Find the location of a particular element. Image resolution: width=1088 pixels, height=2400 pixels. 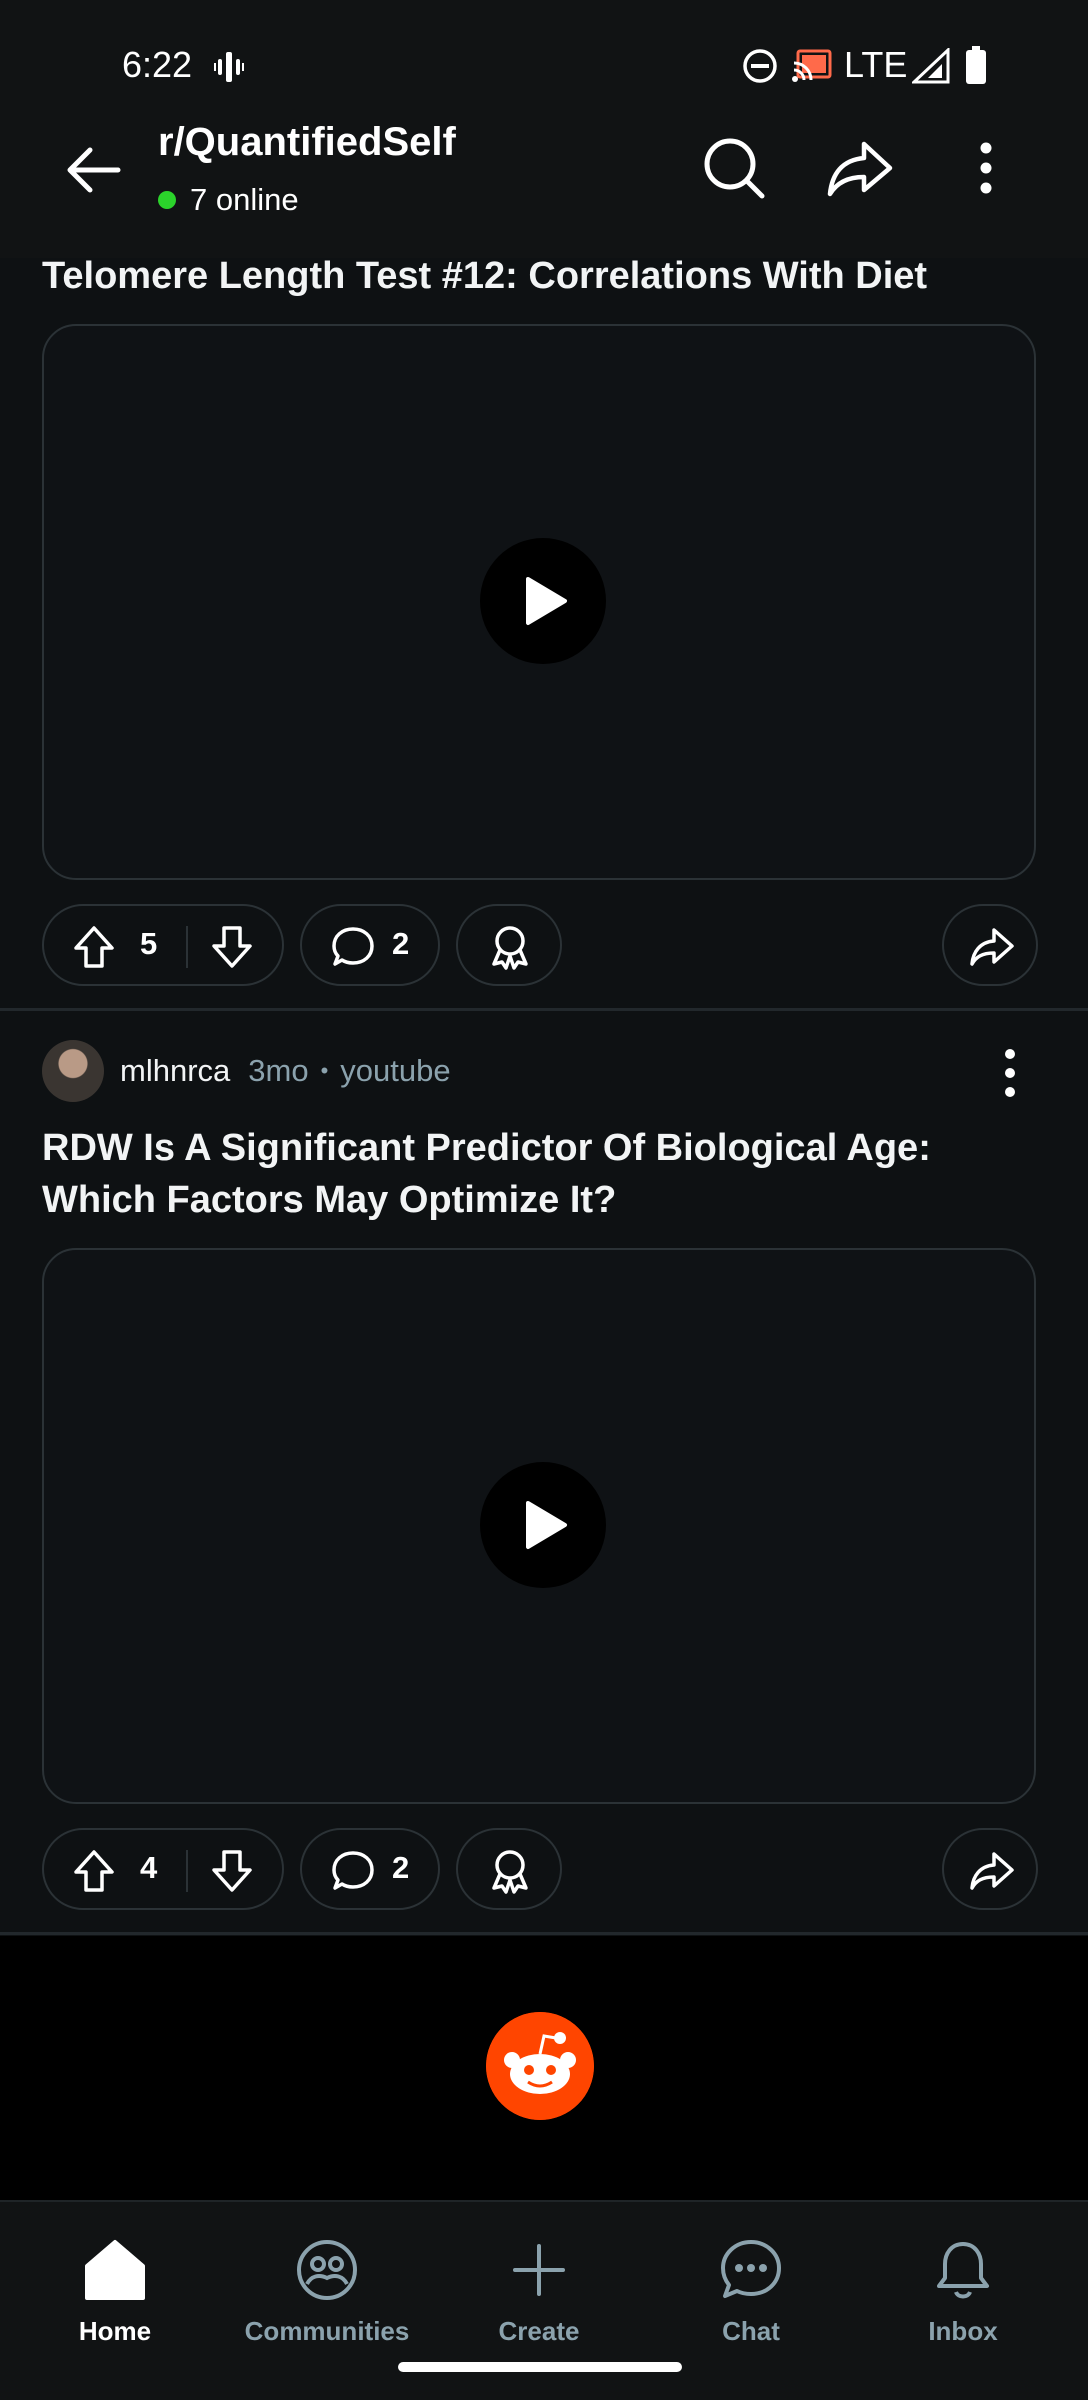

online-dot is located at coordinates (167, 200).